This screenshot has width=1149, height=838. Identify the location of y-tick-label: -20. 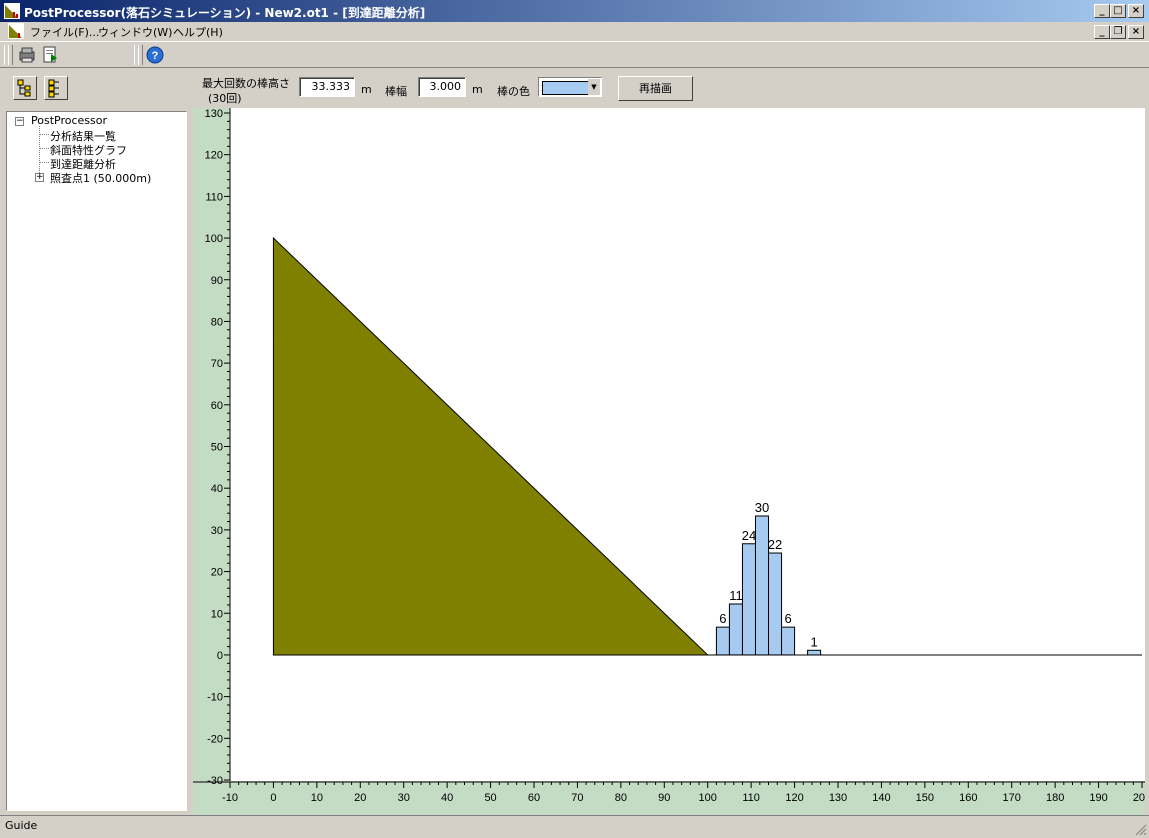
(215, 739).